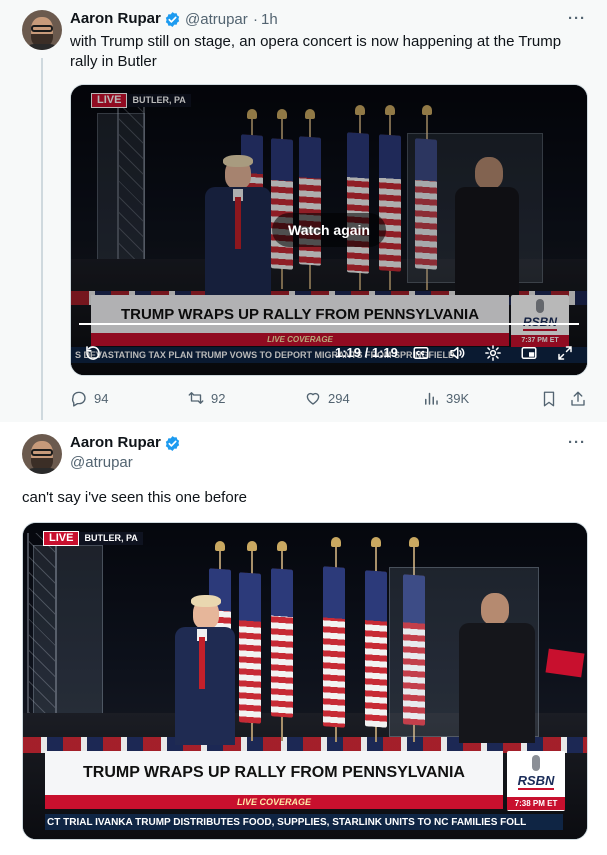 The width and height of the screenshot is (607, 855). Describe the element at coordinates (79, 399) in the screenshot. I see `reply-icon` at that location.